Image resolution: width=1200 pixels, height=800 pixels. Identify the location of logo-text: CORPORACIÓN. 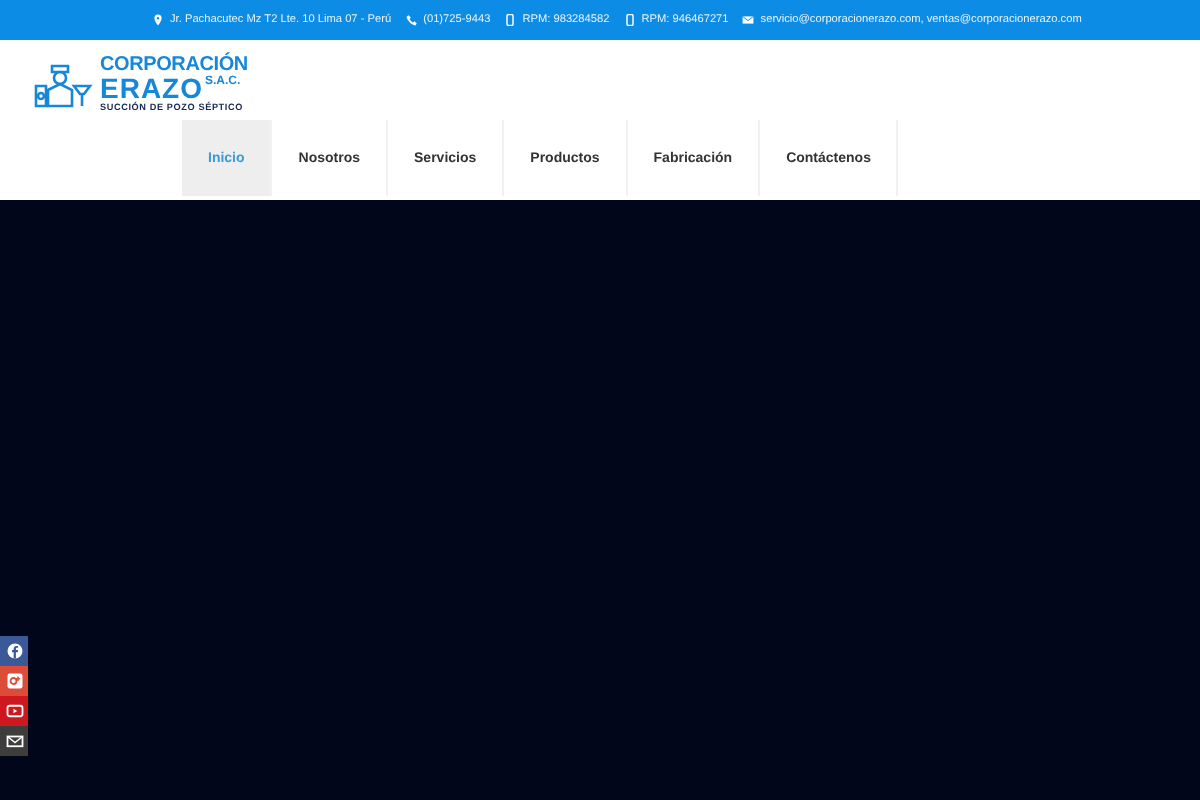
(174, 66).